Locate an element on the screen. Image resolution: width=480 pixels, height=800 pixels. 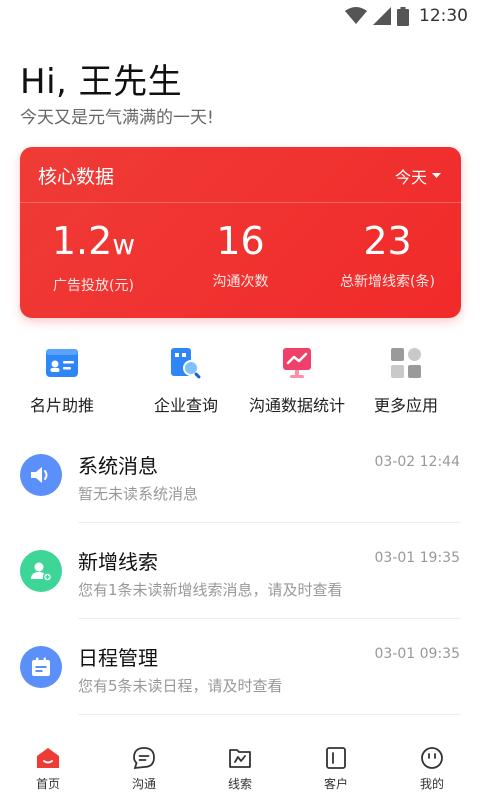
period-selector: 今天 is located at coordinates (418, 176).